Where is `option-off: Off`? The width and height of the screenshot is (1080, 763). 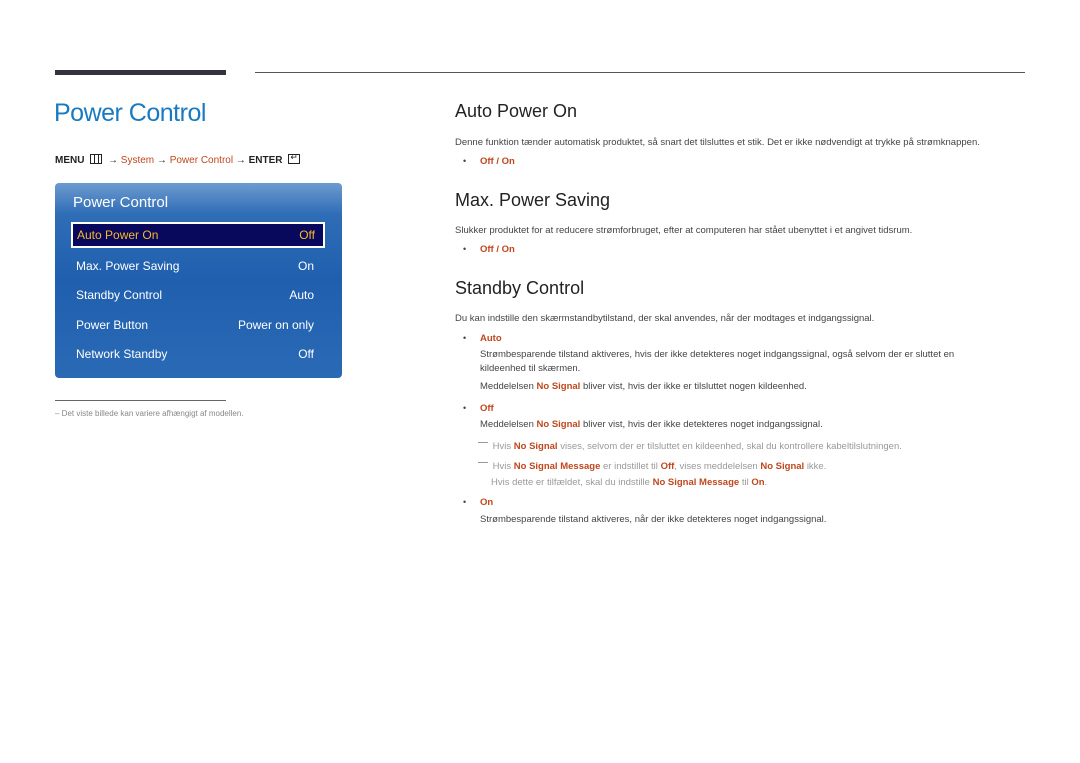 option-off: Off is located at coordinates (487, 408).